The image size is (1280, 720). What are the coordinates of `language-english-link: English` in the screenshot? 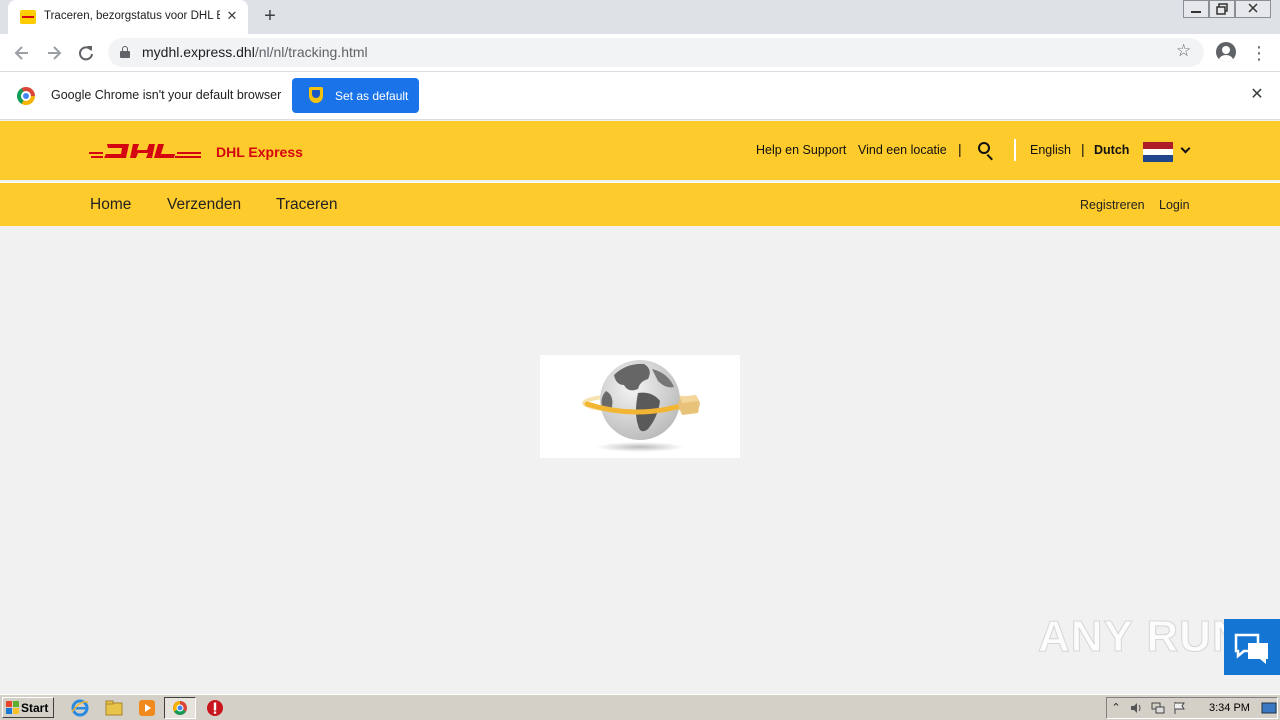 It's located at (1050, 150).